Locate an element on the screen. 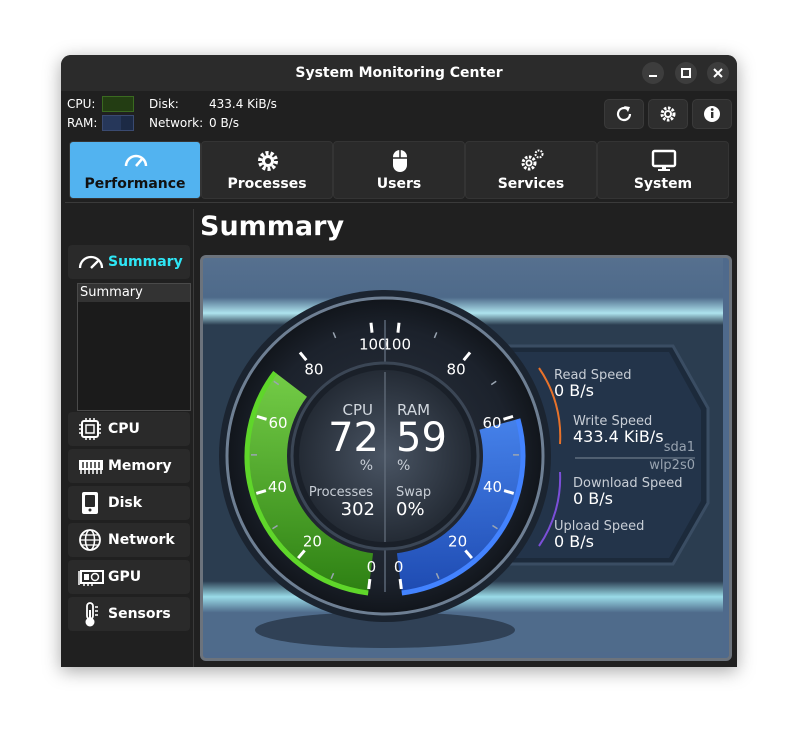  cpu-value: 72 is located at coordinates (353, 438).